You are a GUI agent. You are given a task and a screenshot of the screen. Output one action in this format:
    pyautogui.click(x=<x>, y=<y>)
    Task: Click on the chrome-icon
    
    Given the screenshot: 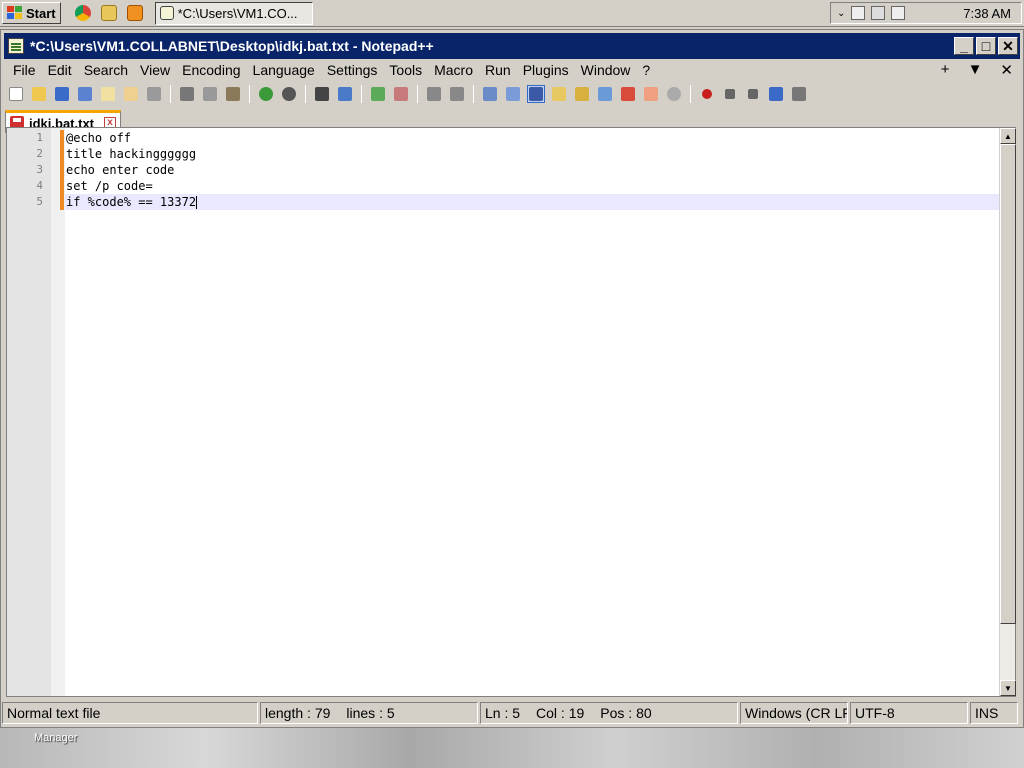 What is the action you would take?
    pyautogui.click(x=82, y=13)
    